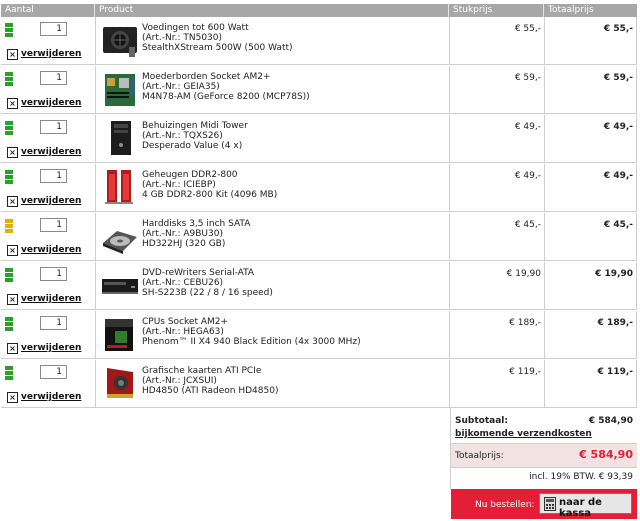  Describe the element at coordinates (179, 185) in the screenshot. I see `product-article-number: (Art.-Nr.: ICIEBP)` at that location.